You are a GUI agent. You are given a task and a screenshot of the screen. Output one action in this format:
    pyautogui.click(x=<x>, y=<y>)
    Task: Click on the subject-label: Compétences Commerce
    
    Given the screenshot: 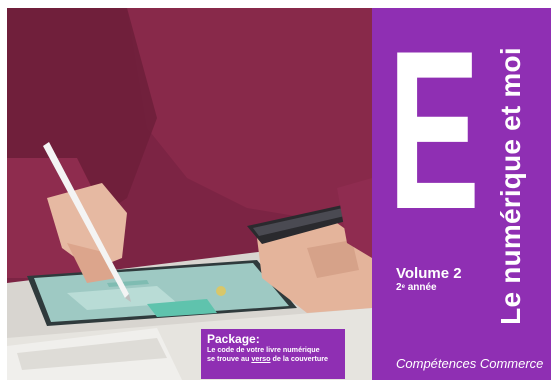 What is the action you would take?
    pyautogui.click(x=470, y=363)
    